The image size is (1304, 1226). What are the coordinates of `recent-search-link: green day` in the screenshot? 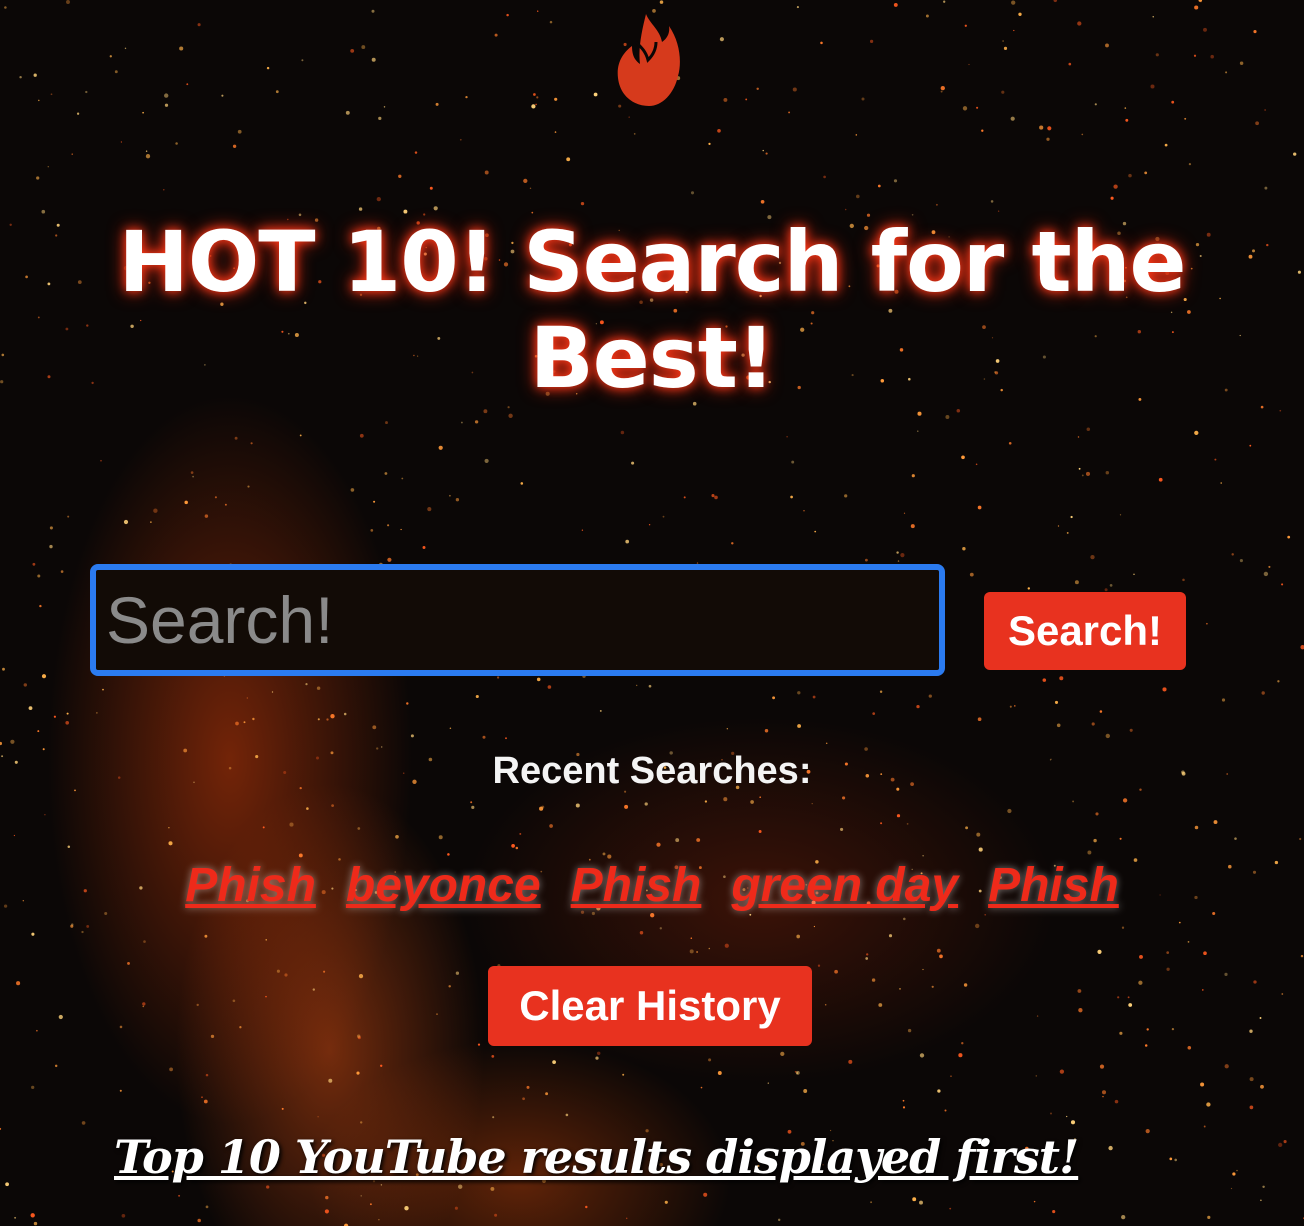 It's located at (844, 885).